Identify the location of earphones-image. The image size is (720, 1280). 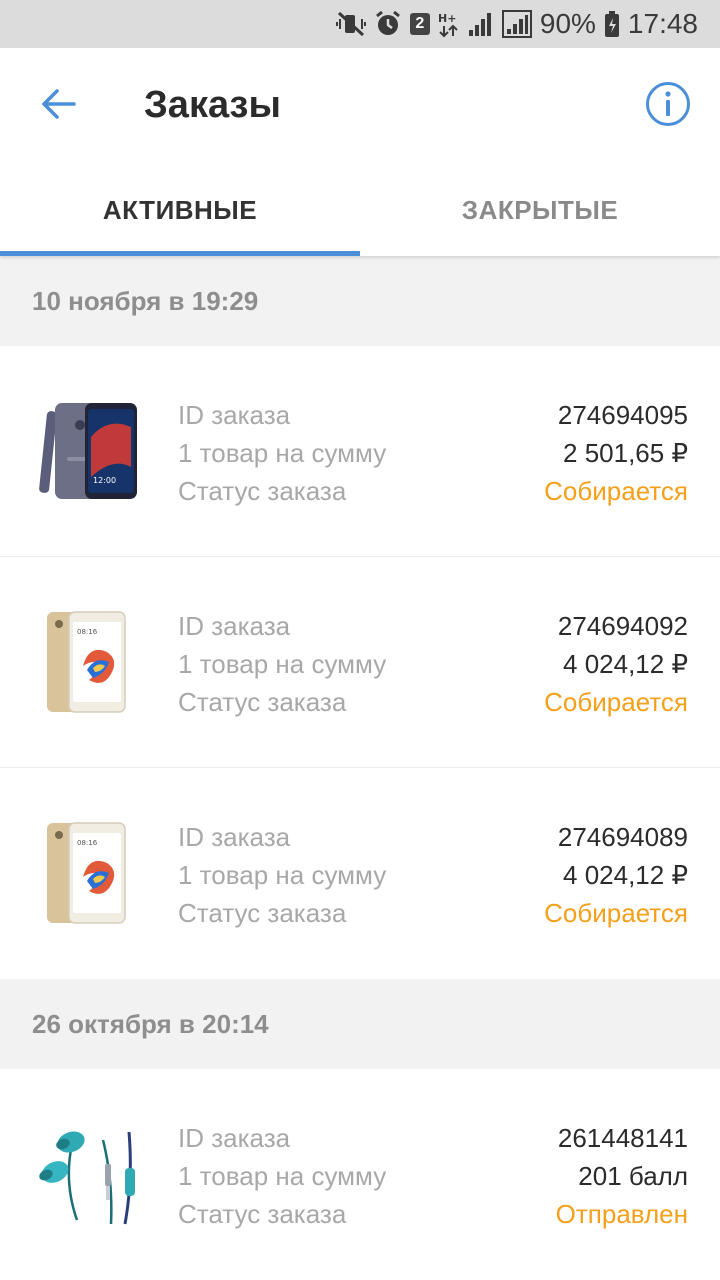
(88, 1175).